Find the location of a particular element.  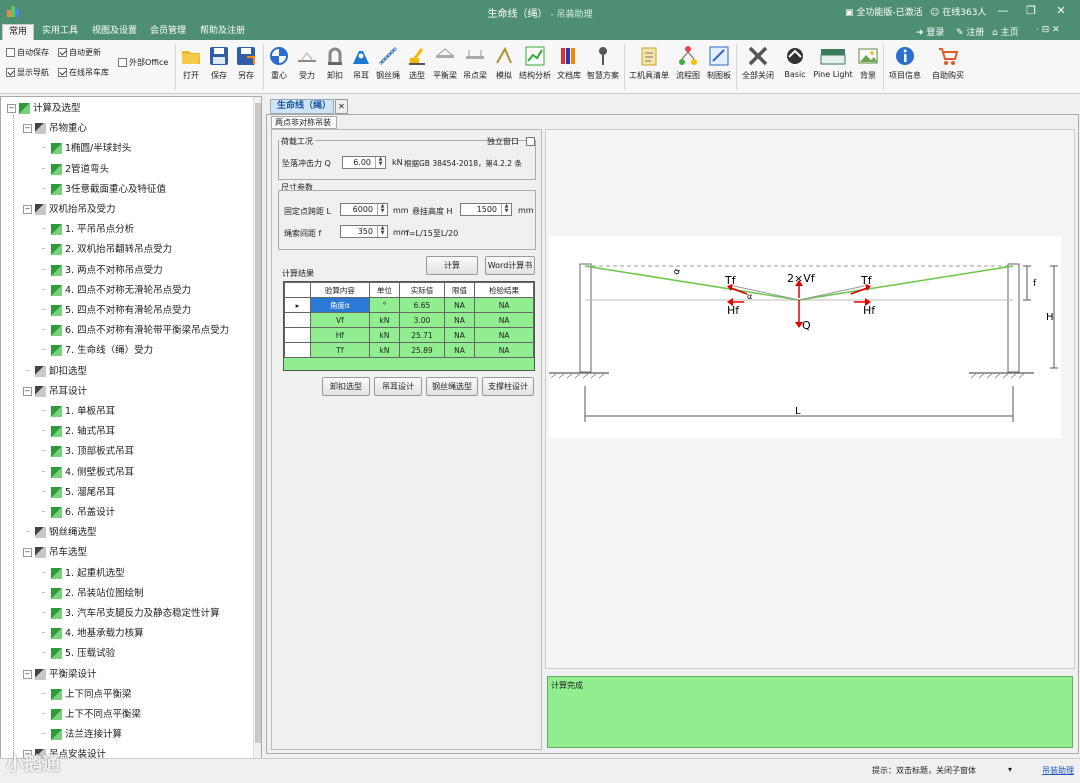

tree-category: − 吊车选型 is located at coordinates (55, 553).